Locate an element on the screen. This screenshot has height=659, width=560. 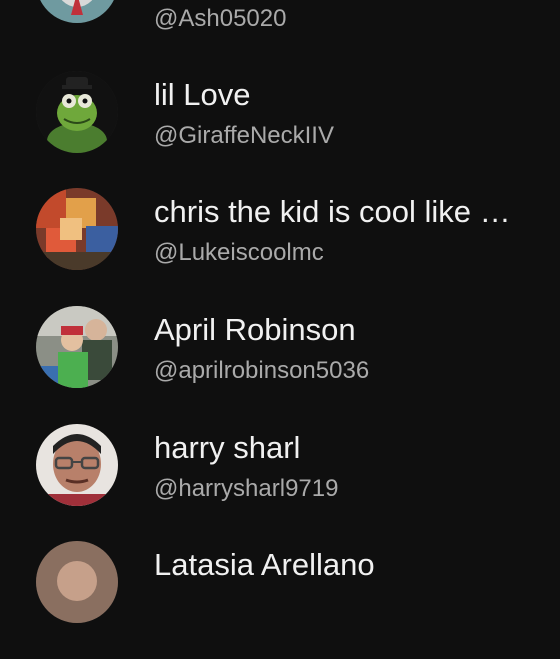
channel-handle: @harrysharl9719 is located at coordinates (246, 488).